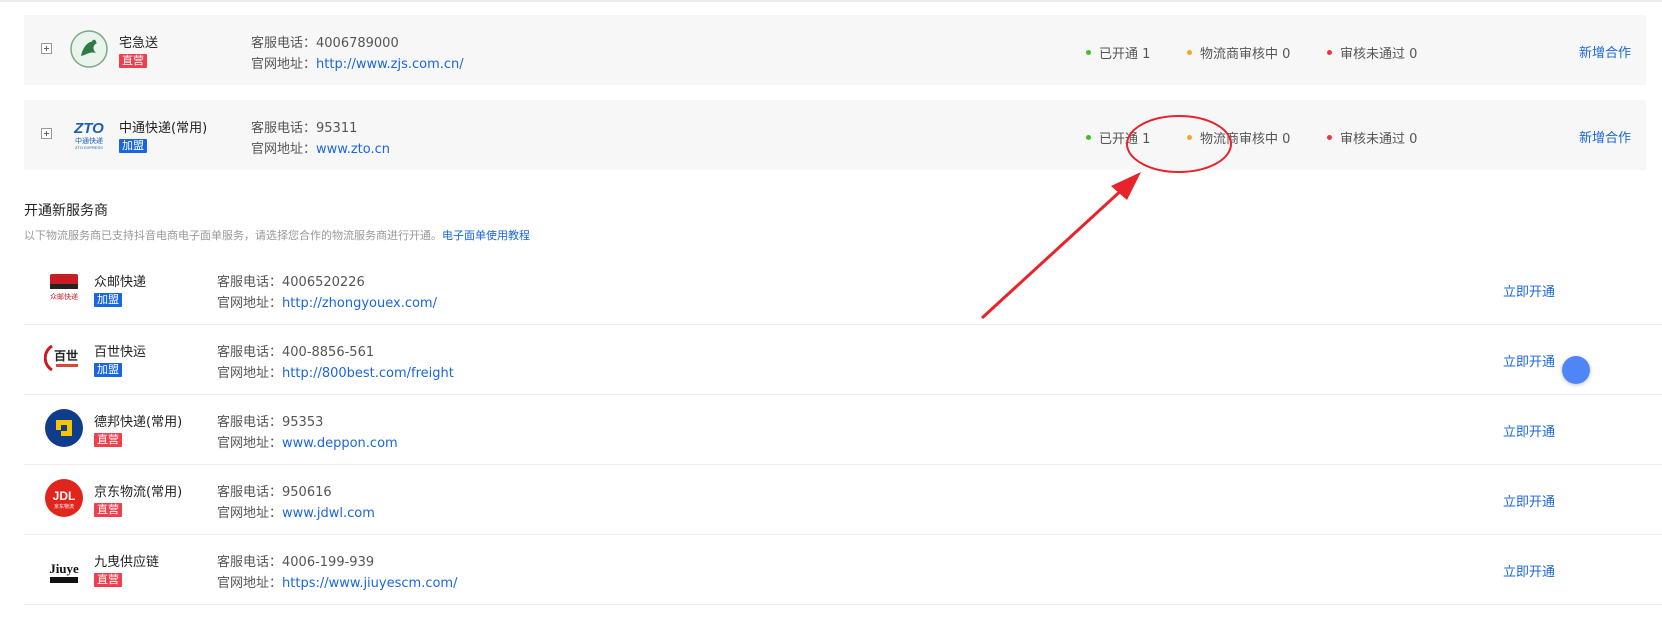  Describe the element at coordinates (831, 1) in the screenshot. I see `top-divider` at that location.